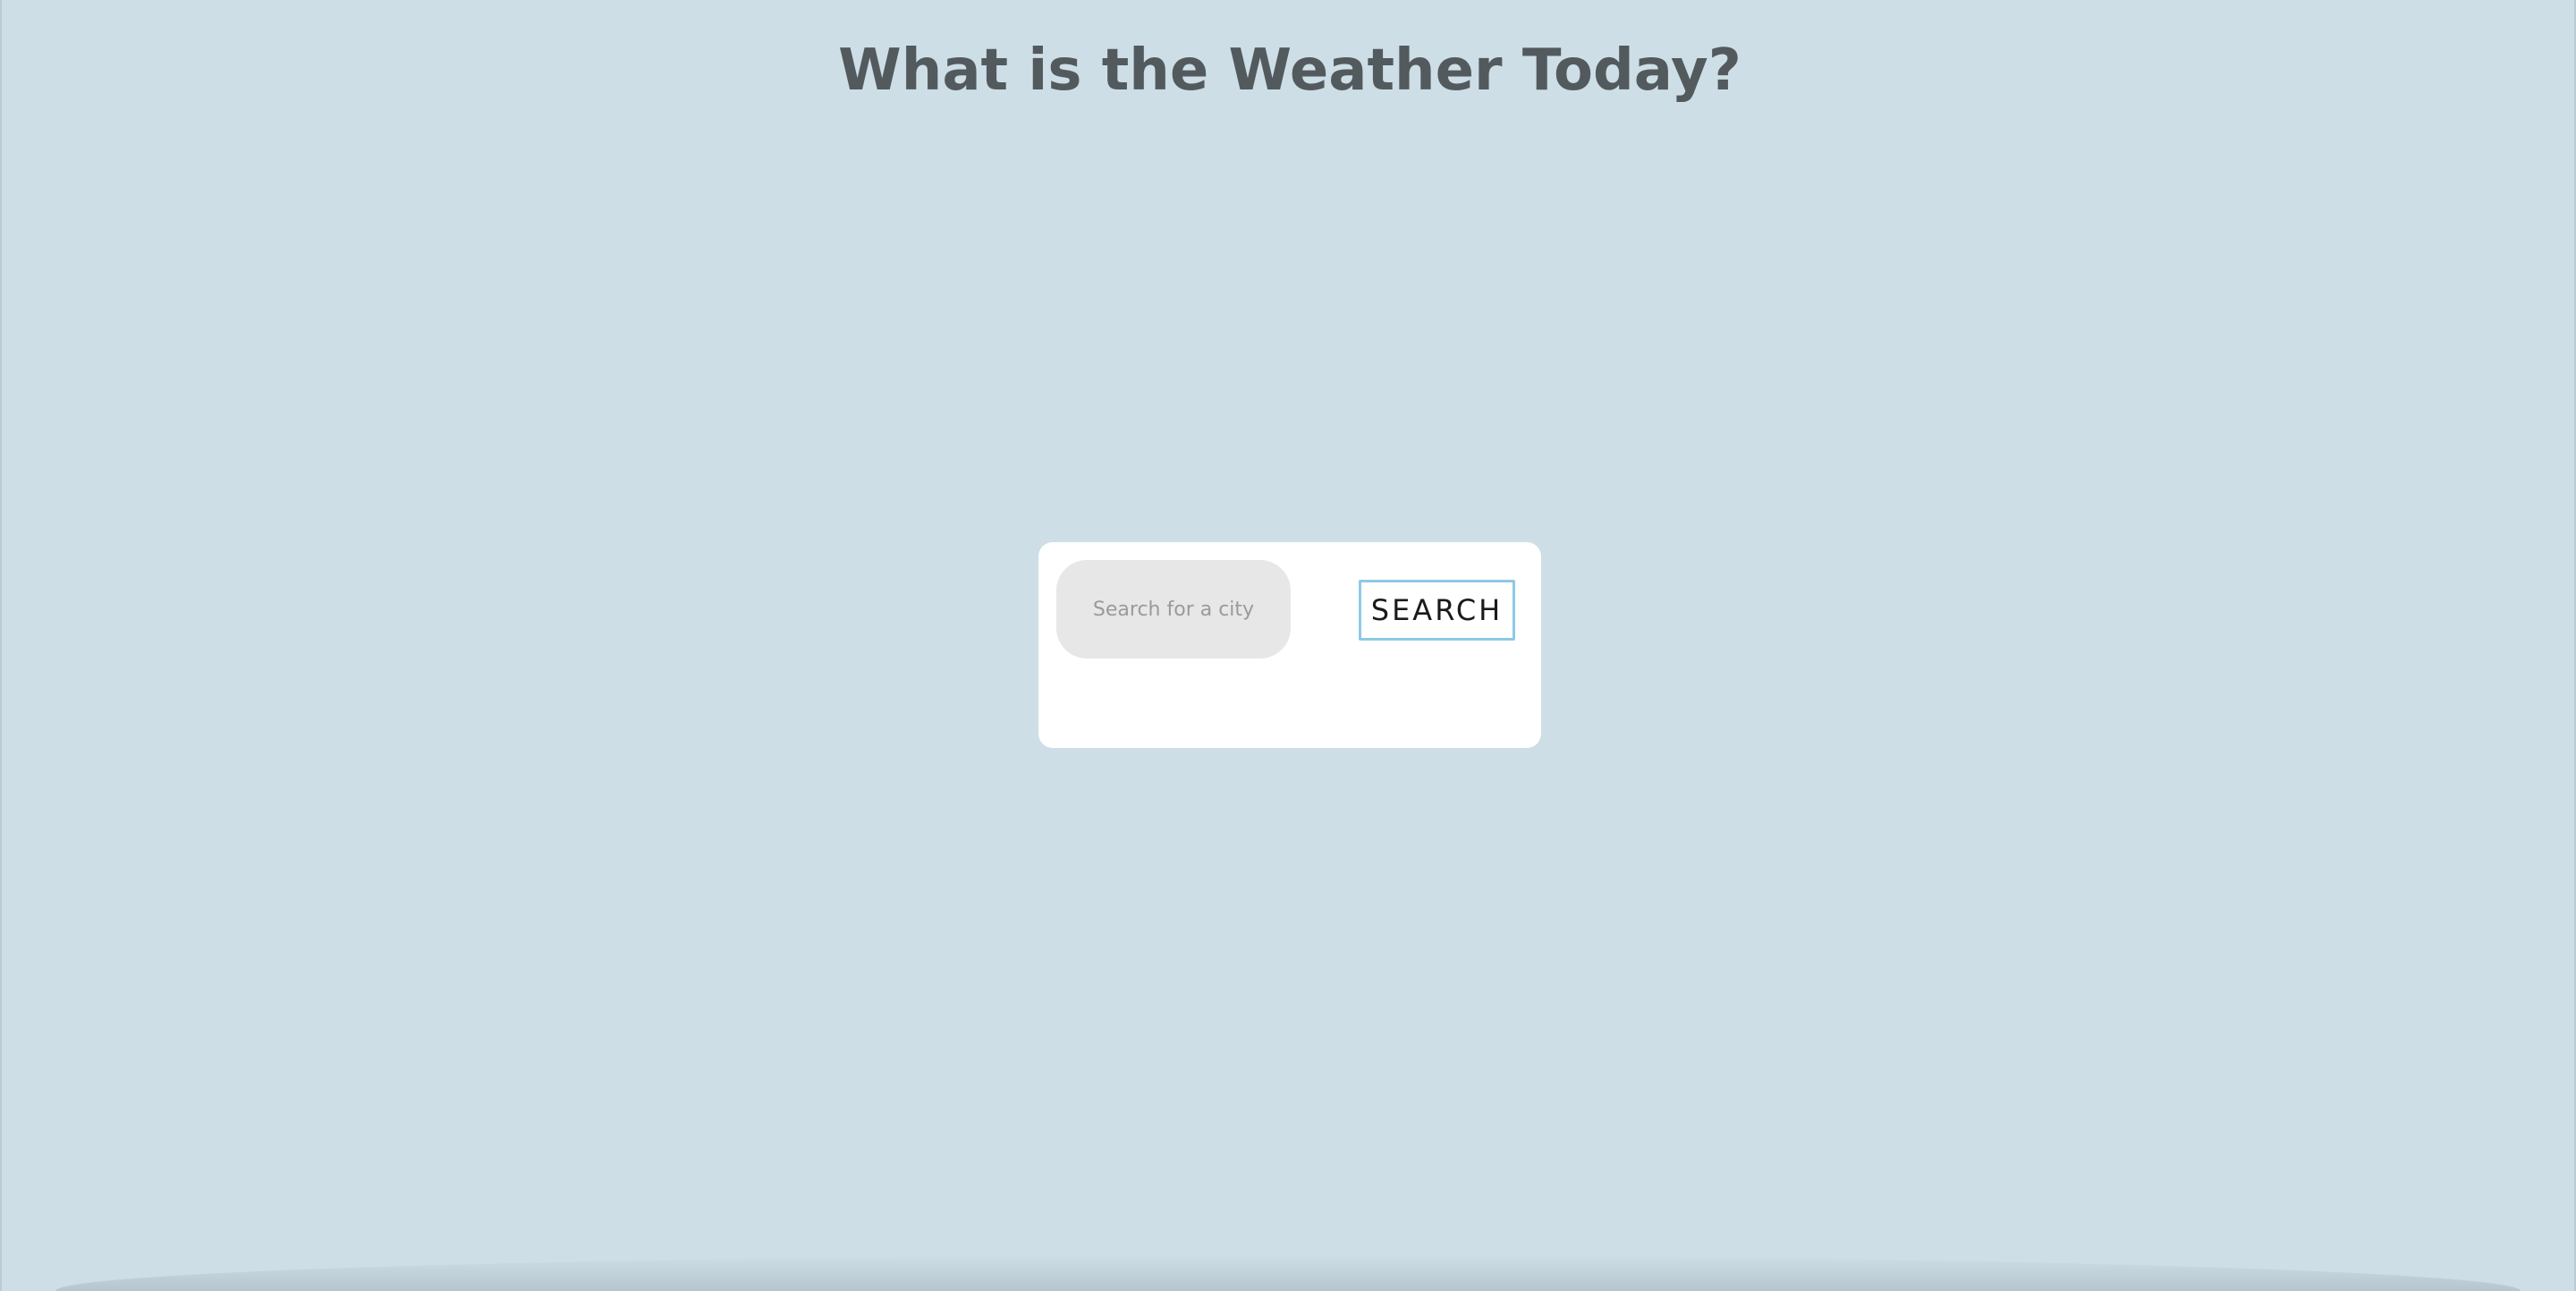  Describe the element at coordinates (1288, 1273) in the screenshot. I see `bottom-shadow` at that location.